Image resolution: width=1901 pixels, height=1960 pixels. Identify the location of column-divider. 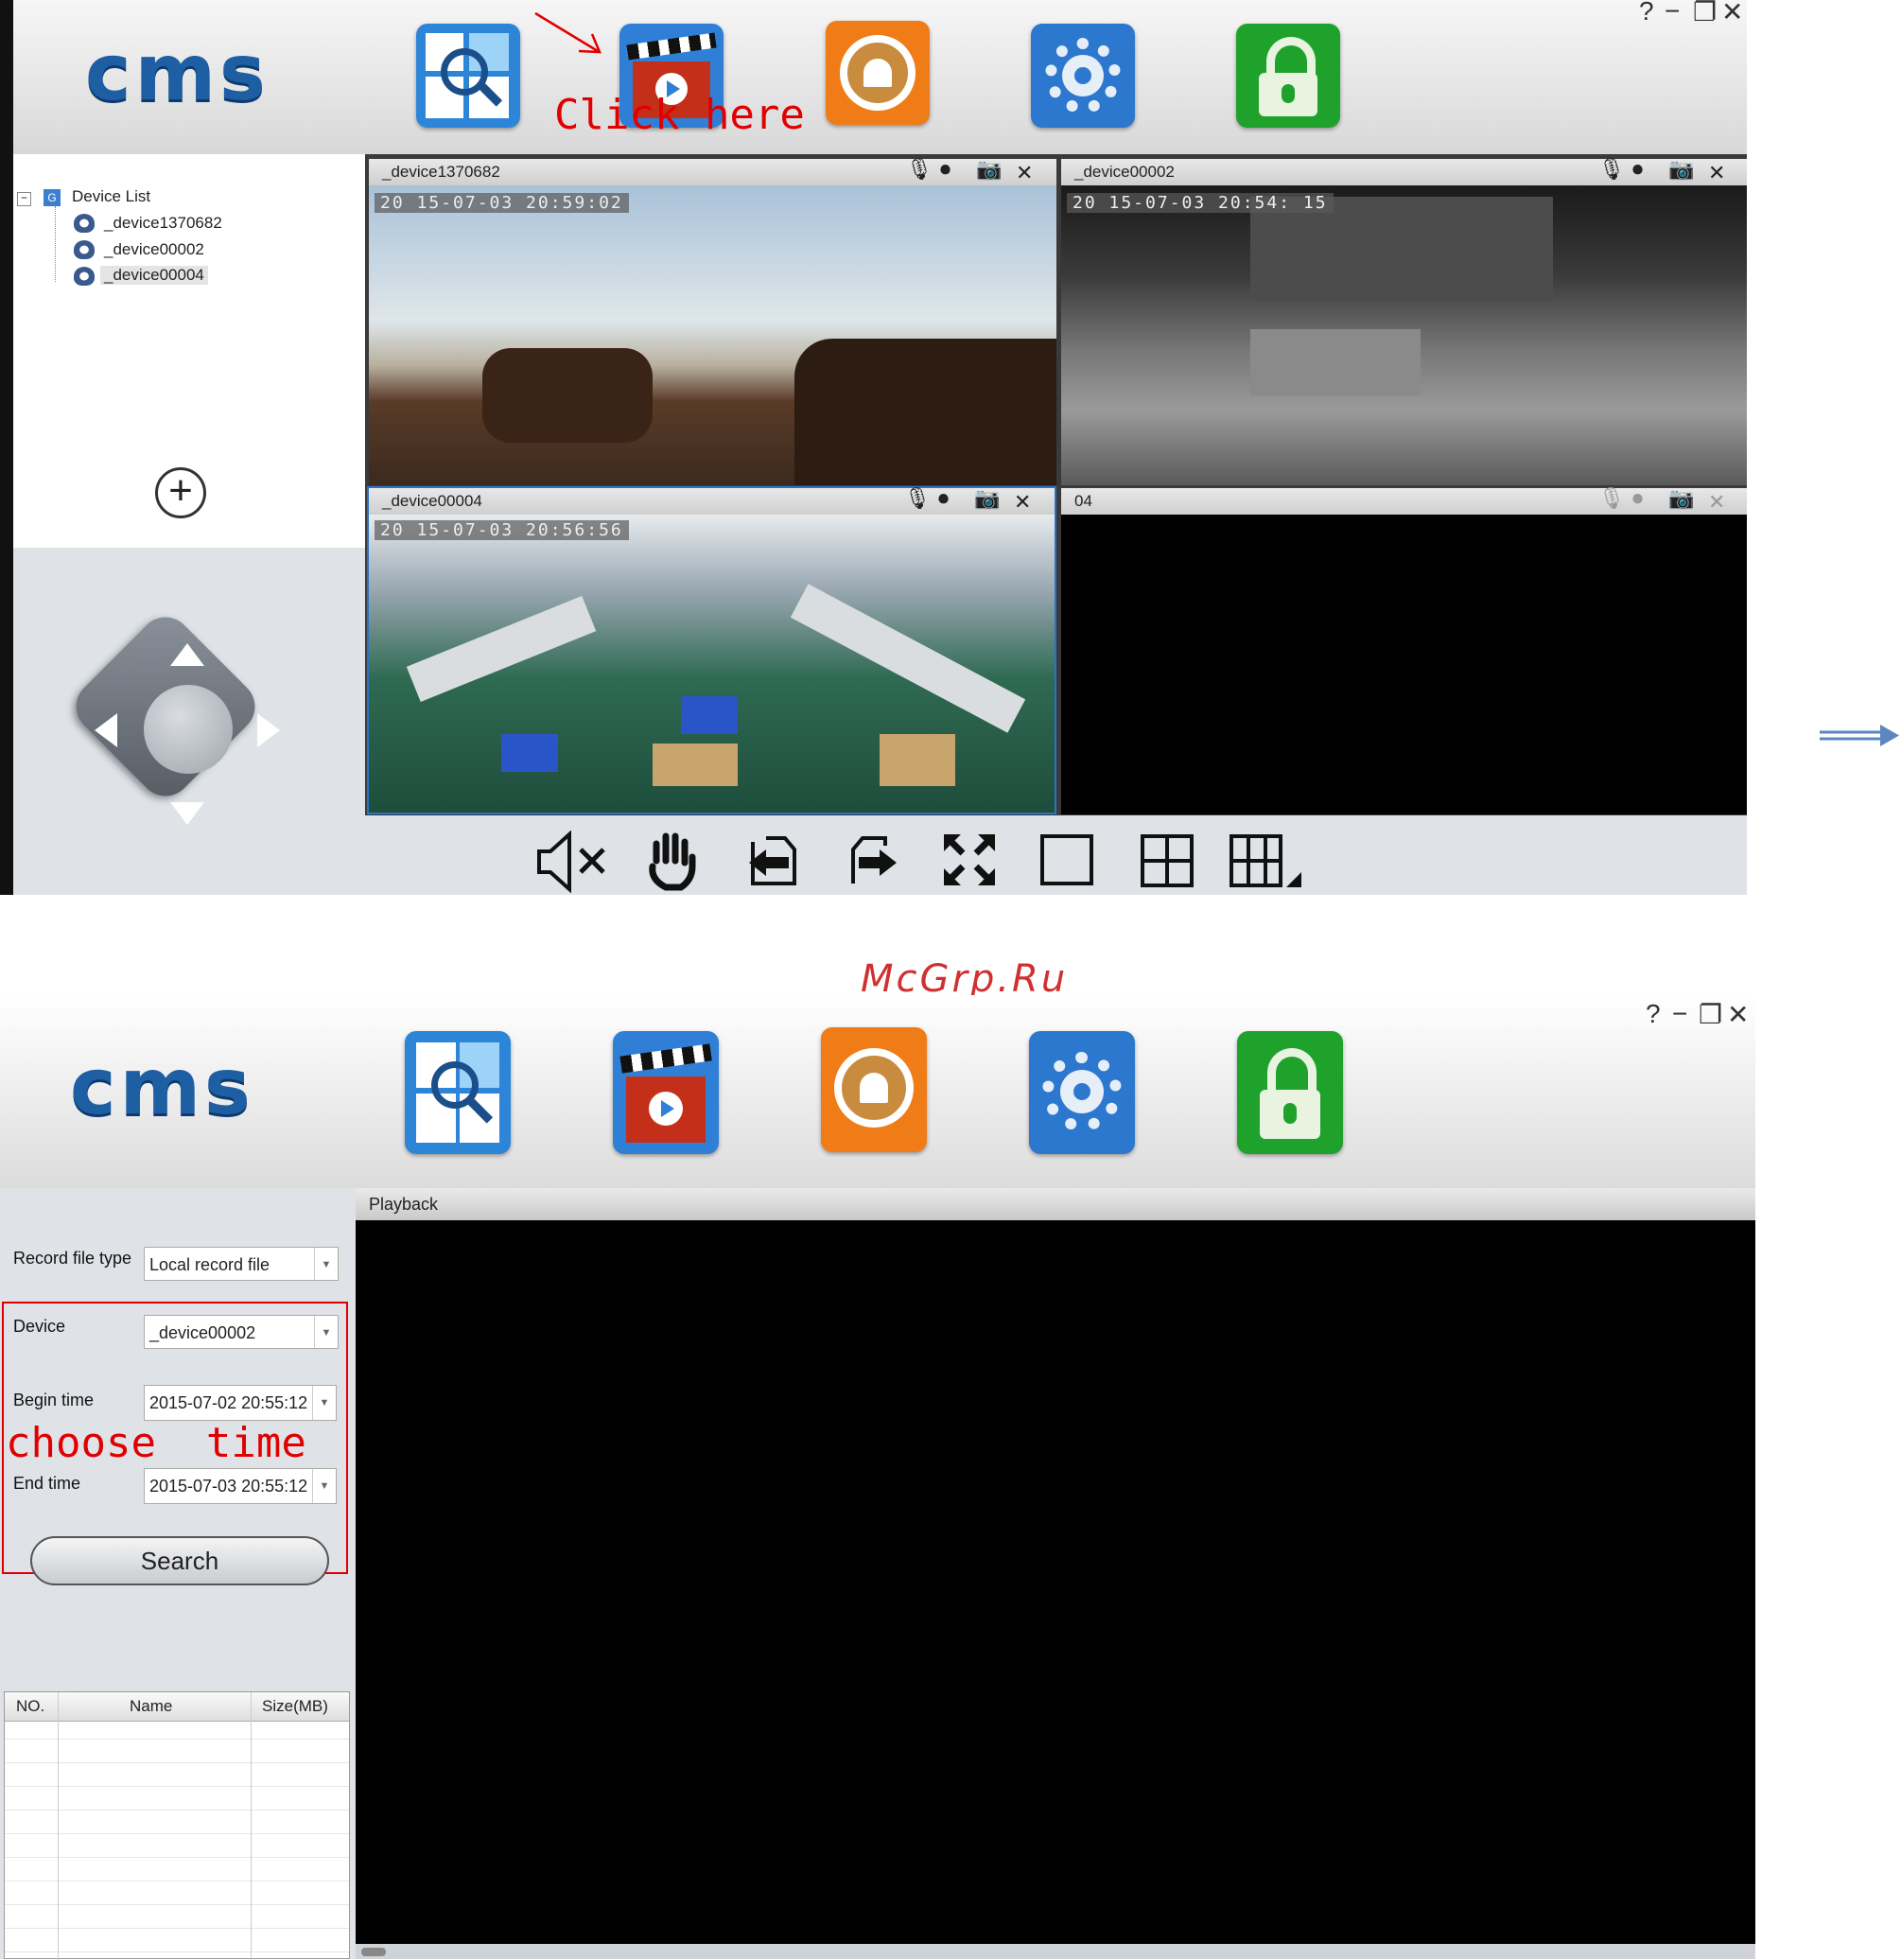
(58, 1826).